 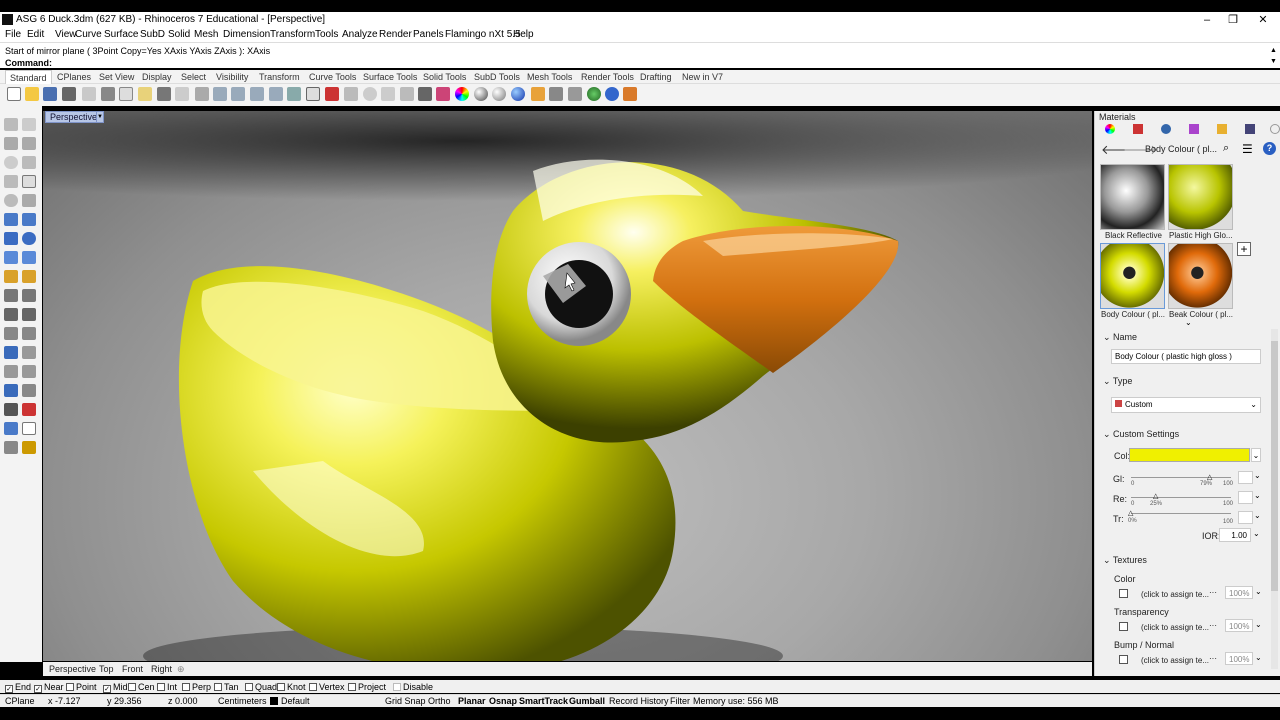 I want to click on menu-panels: Panels, so click(x=428, y=34).